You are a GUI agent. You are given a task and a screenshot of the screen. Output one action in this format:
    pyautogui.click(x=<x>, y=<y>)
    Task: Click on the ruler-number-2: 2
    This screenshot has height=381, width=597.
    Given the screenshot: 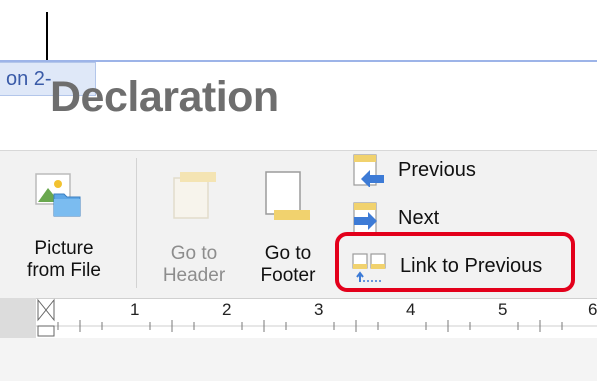 What is the action you would take?
    pyautogui.click(x=227, y=309)
    